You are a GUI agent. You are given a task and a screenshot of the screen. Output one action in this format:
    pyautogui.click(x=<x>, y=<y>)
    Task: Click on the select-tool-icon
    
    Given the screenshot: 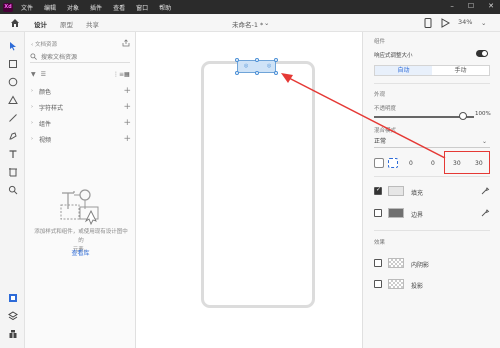 What is the action you would take?
    pyautogui.click(x=12, y=45)
    